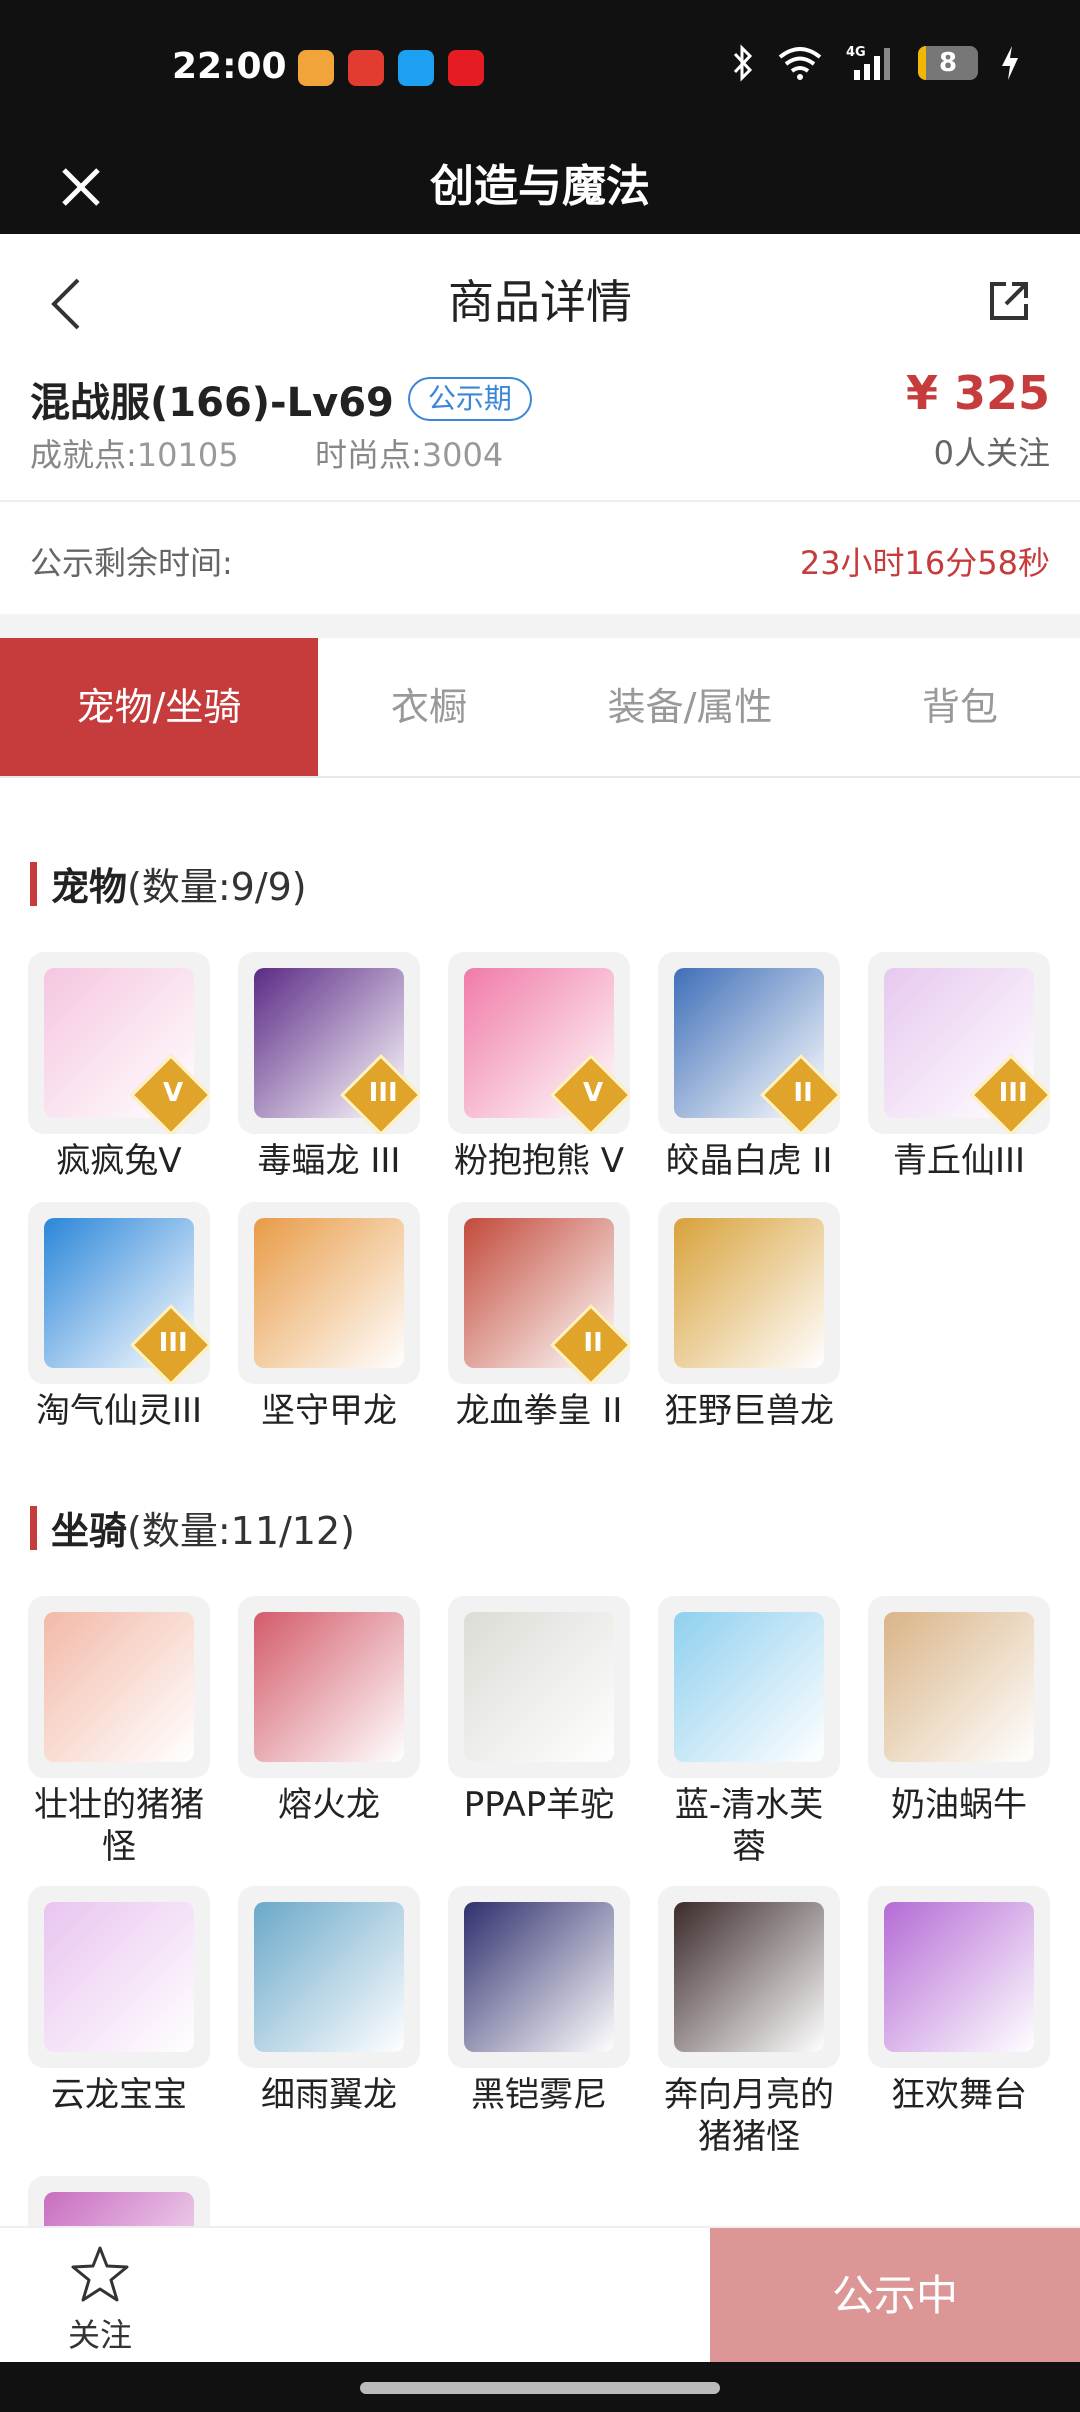  I want to click on pet-item: II 龙血拳皇 II, so click(539, 1317).